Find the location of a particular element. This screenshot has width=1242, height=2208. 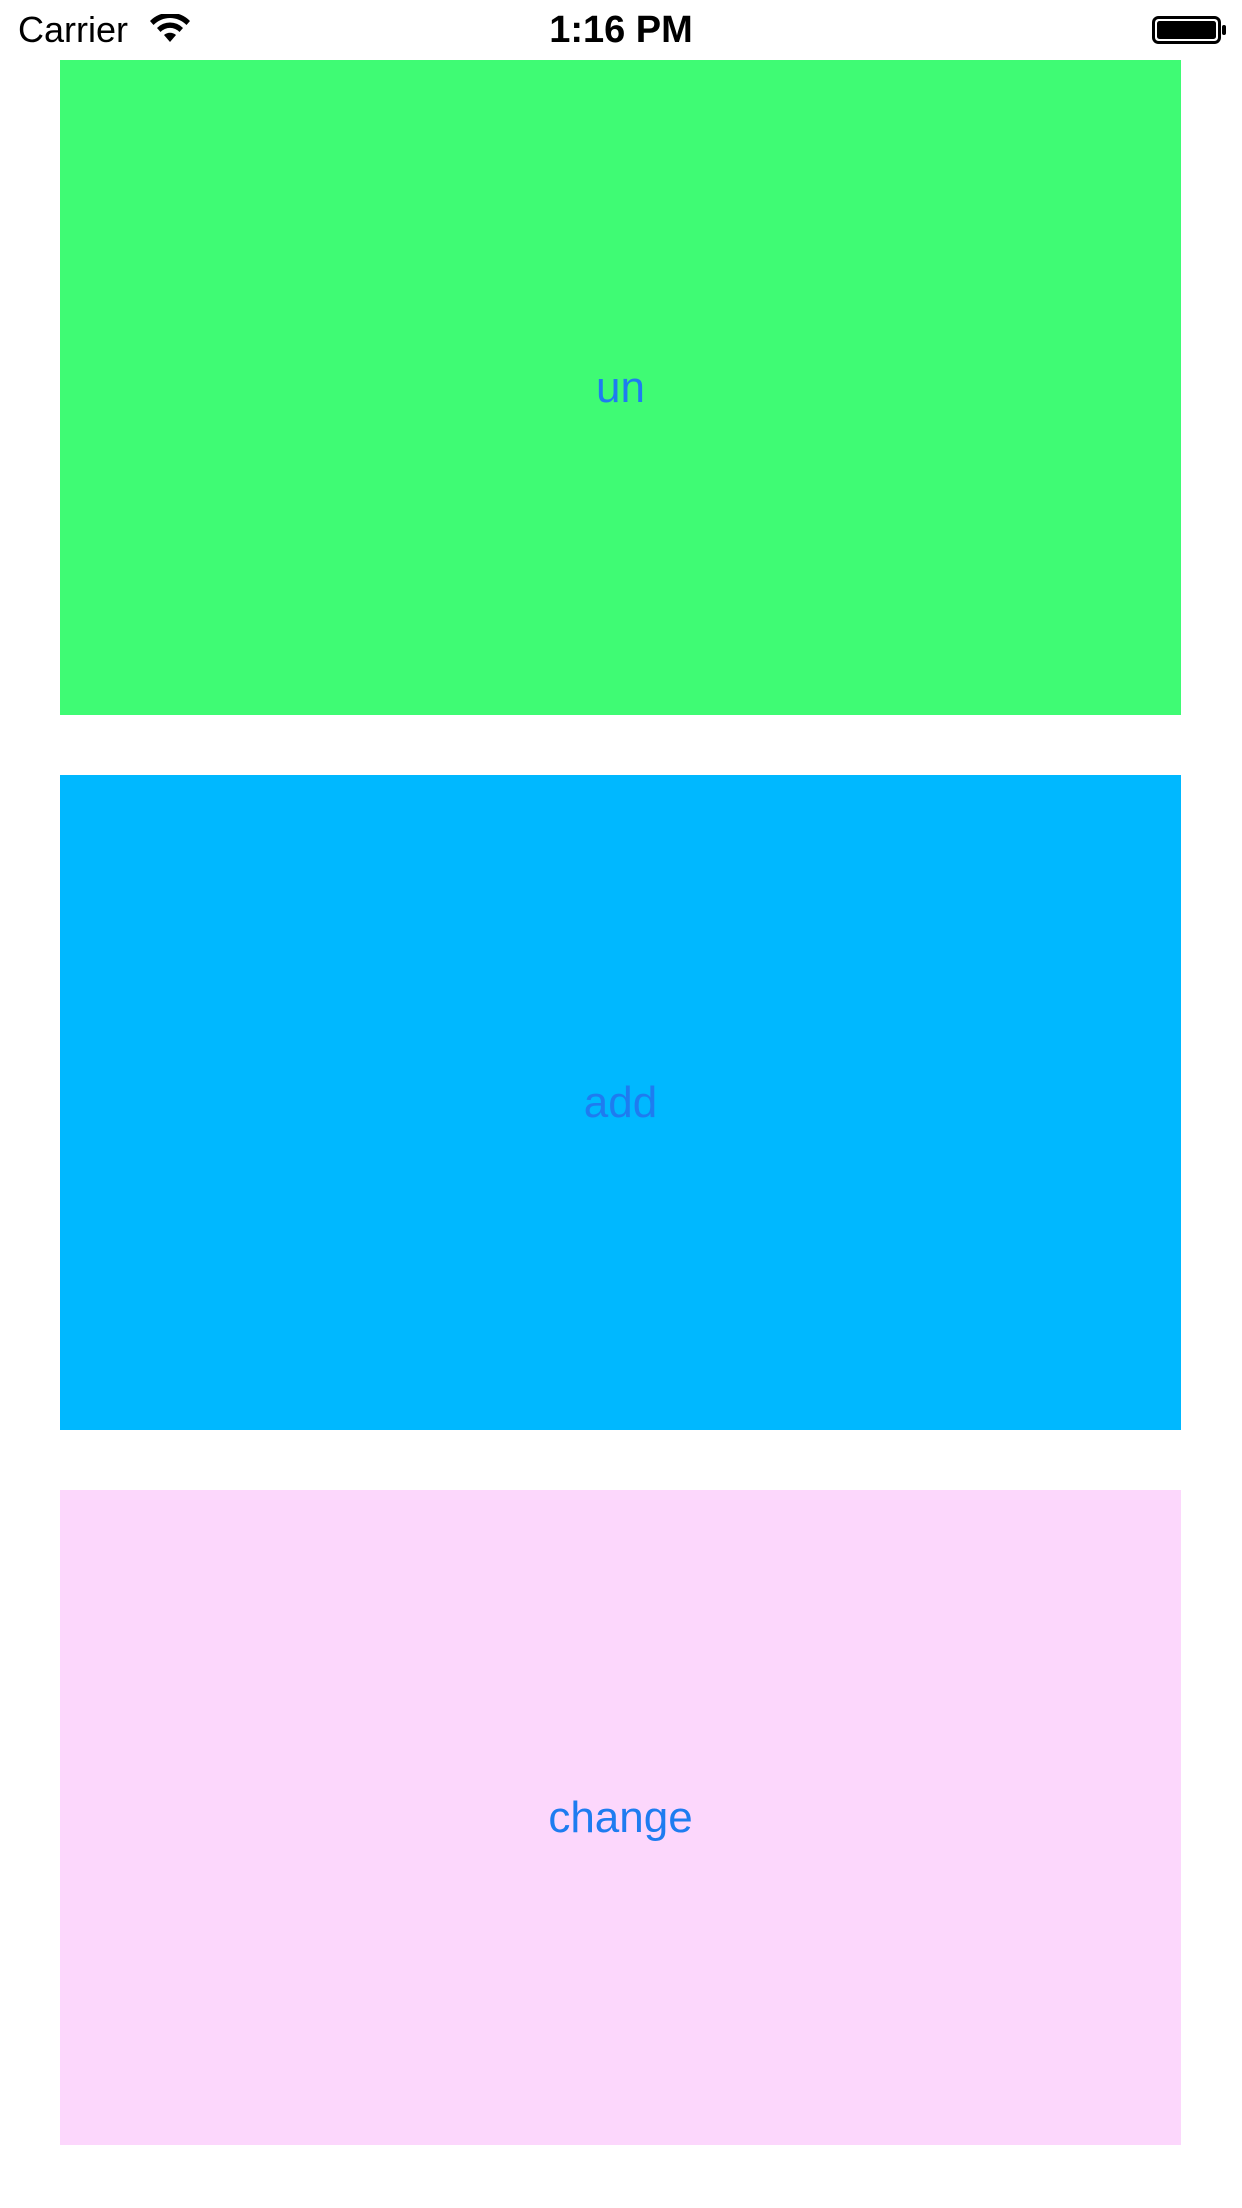

status-bar: Carrier 1:16 PM is located at coordinates (621, 30).